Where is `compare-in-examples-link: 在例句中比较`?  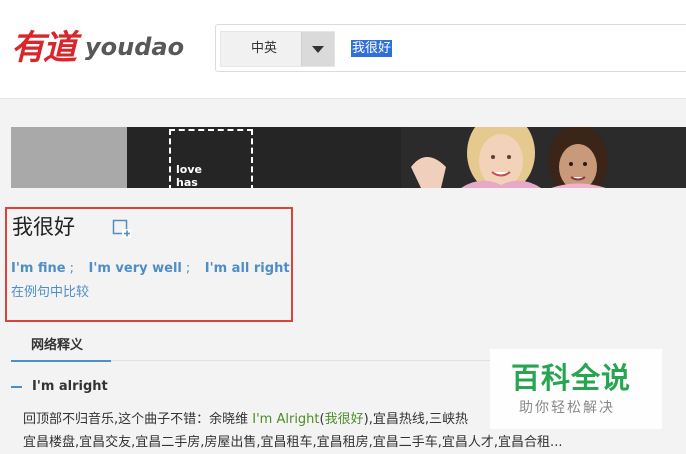 compare-in-examples-link: 在例句中比较 is located at coordinates (50, 293).